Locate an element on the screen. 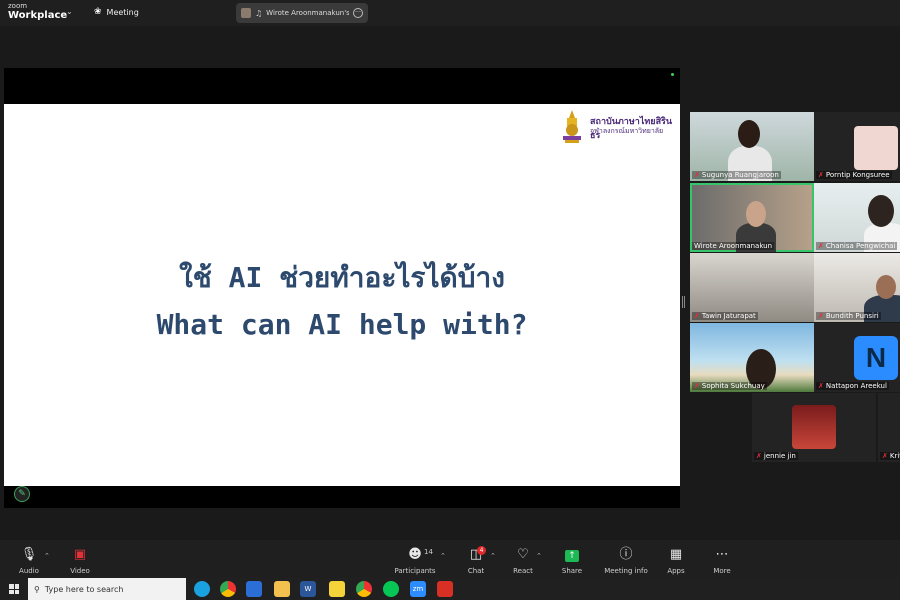  avatar: N is located at coordinates (876, 358).